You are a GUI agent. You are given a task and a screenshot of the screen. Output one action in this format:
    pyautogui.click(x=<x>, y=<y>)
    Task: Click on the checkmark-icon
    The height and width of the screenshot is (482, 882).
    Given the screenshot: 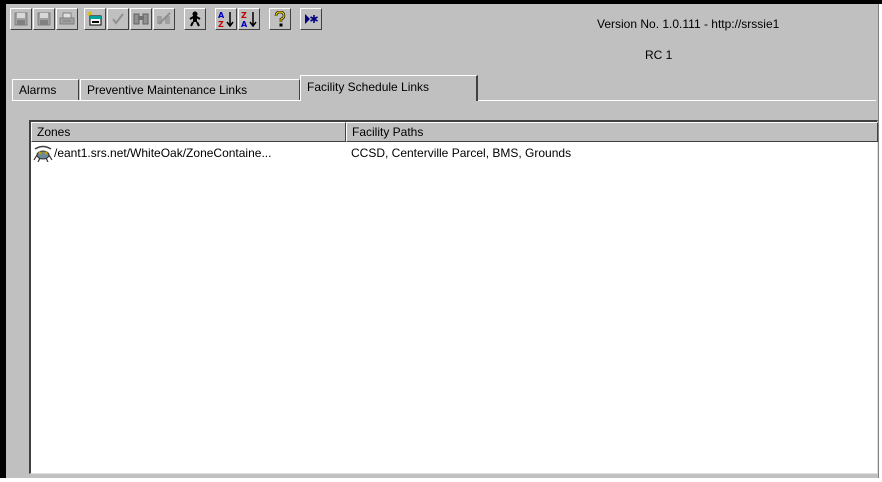 What is the action you would take?
    pyautogui.click(x=118, y=19)
    